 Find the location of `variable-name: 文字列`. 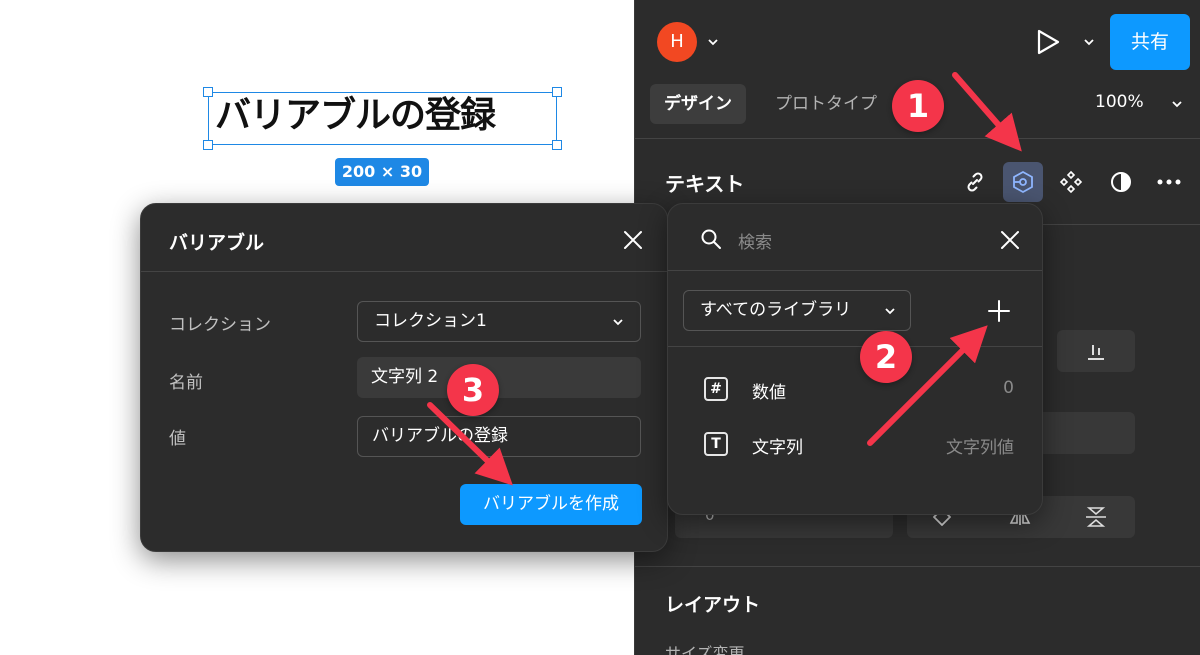

variable-name: 文字列 is located at coordinates (777, 448).